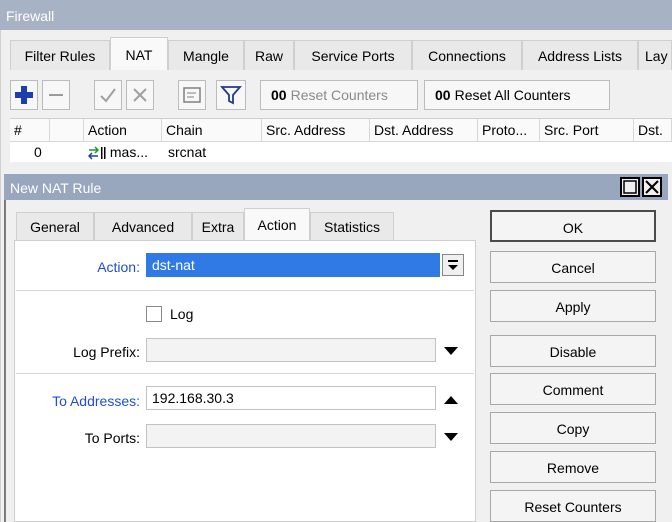 Image resolution: width=672 pixels, height=522 pixels. What do you see at coordinates (573, 506) in the screenshot?
I see `reset-counters-rule-button: Reset Counters` at bounding box center [573, 506].